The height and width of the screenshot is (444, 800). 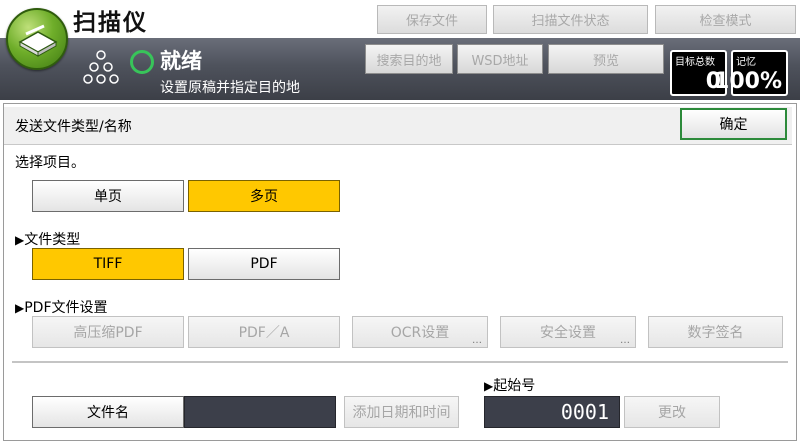 What do you see at coordinates (500, 59) in the screenshot?
I see `wsd-address-button: WSD地址` at bounding box center [500, 59].